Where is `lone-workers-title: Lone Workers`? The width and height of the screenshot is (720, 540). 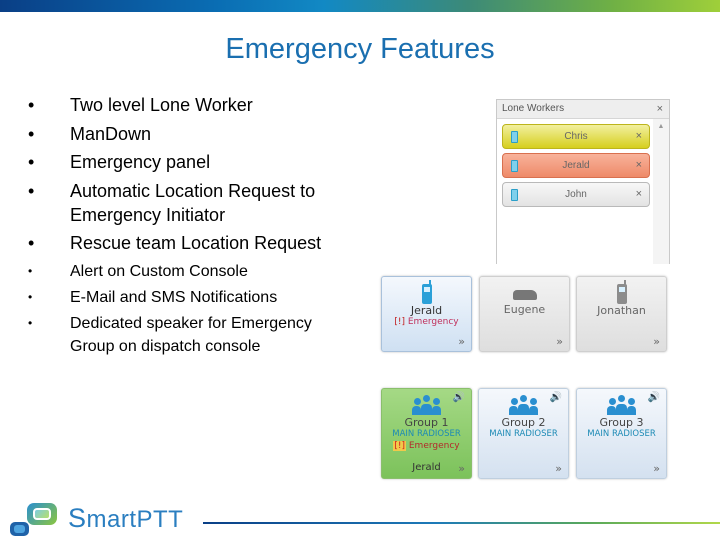 lone-workers-title: Lone Workers is located at coordinates (533, 108).